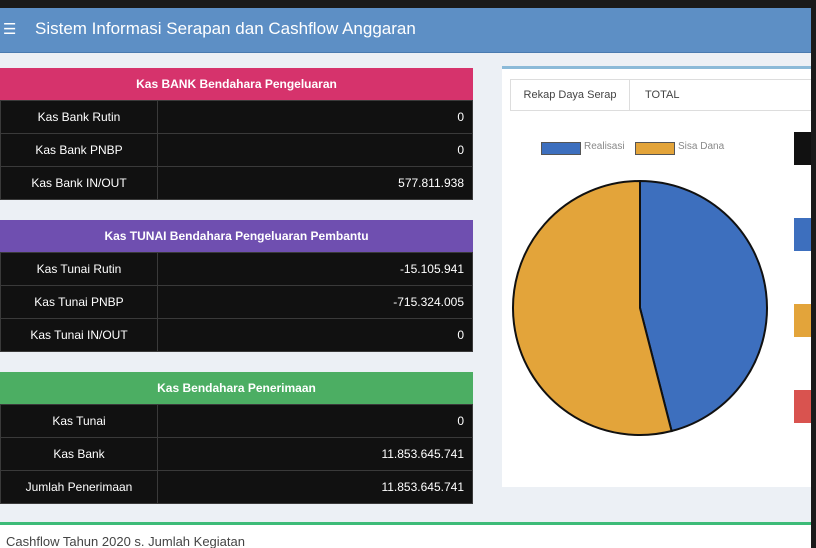 The image size is (816, 548). Describe the element at coordinates (802, 354) in the screenshot. I see `side-widget-3-body` at that location.